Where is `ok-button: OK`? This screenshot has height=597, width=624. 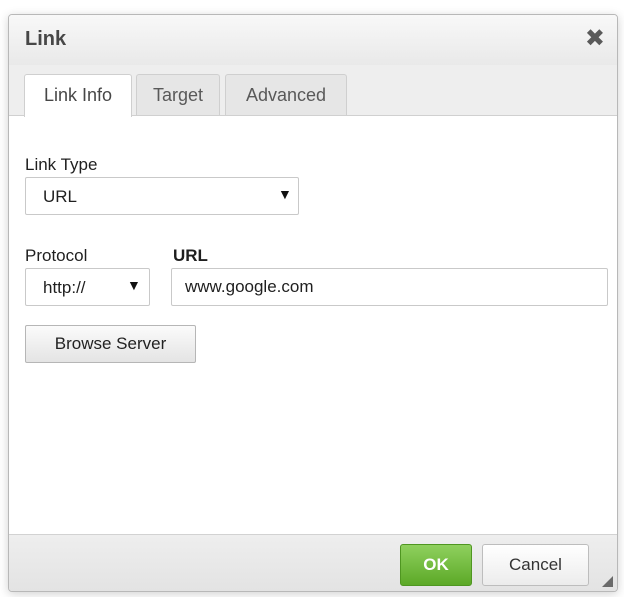
ok-button: OK is located at coordinates (436, 565).